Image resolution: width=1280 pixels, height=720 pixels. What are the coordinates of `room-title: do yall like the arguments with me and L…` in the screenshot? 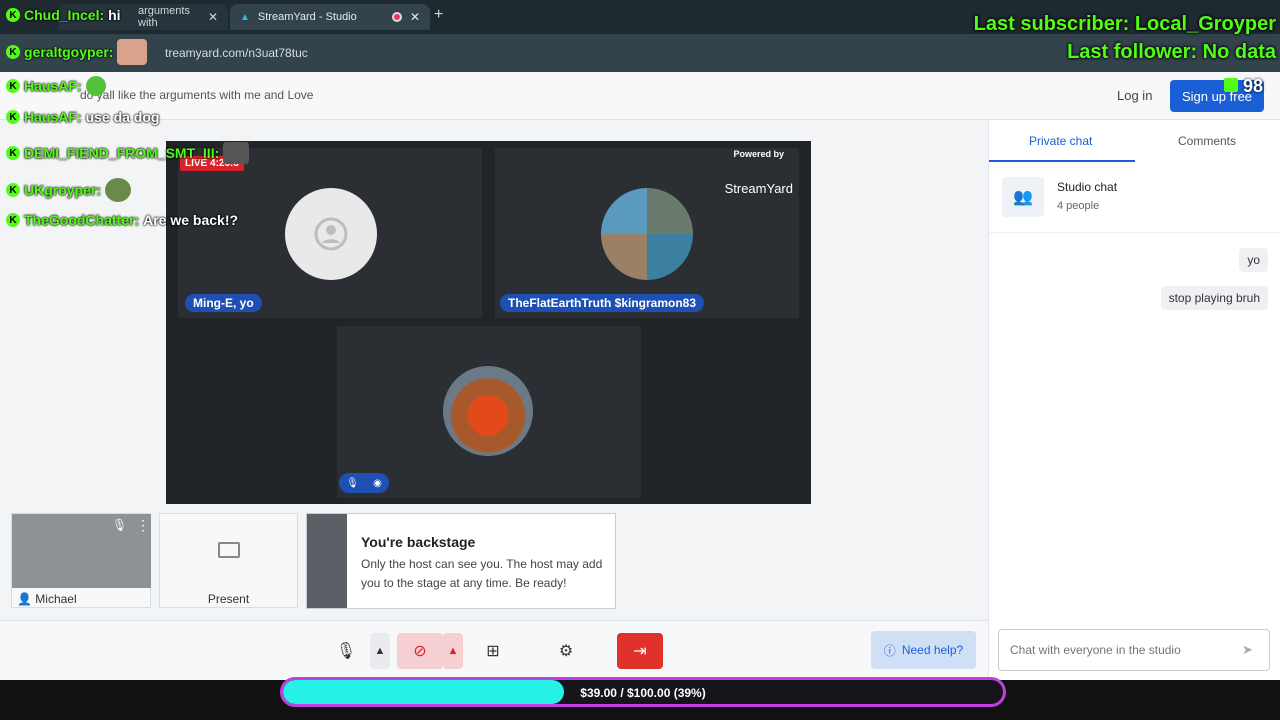 It's located at (197, 95).